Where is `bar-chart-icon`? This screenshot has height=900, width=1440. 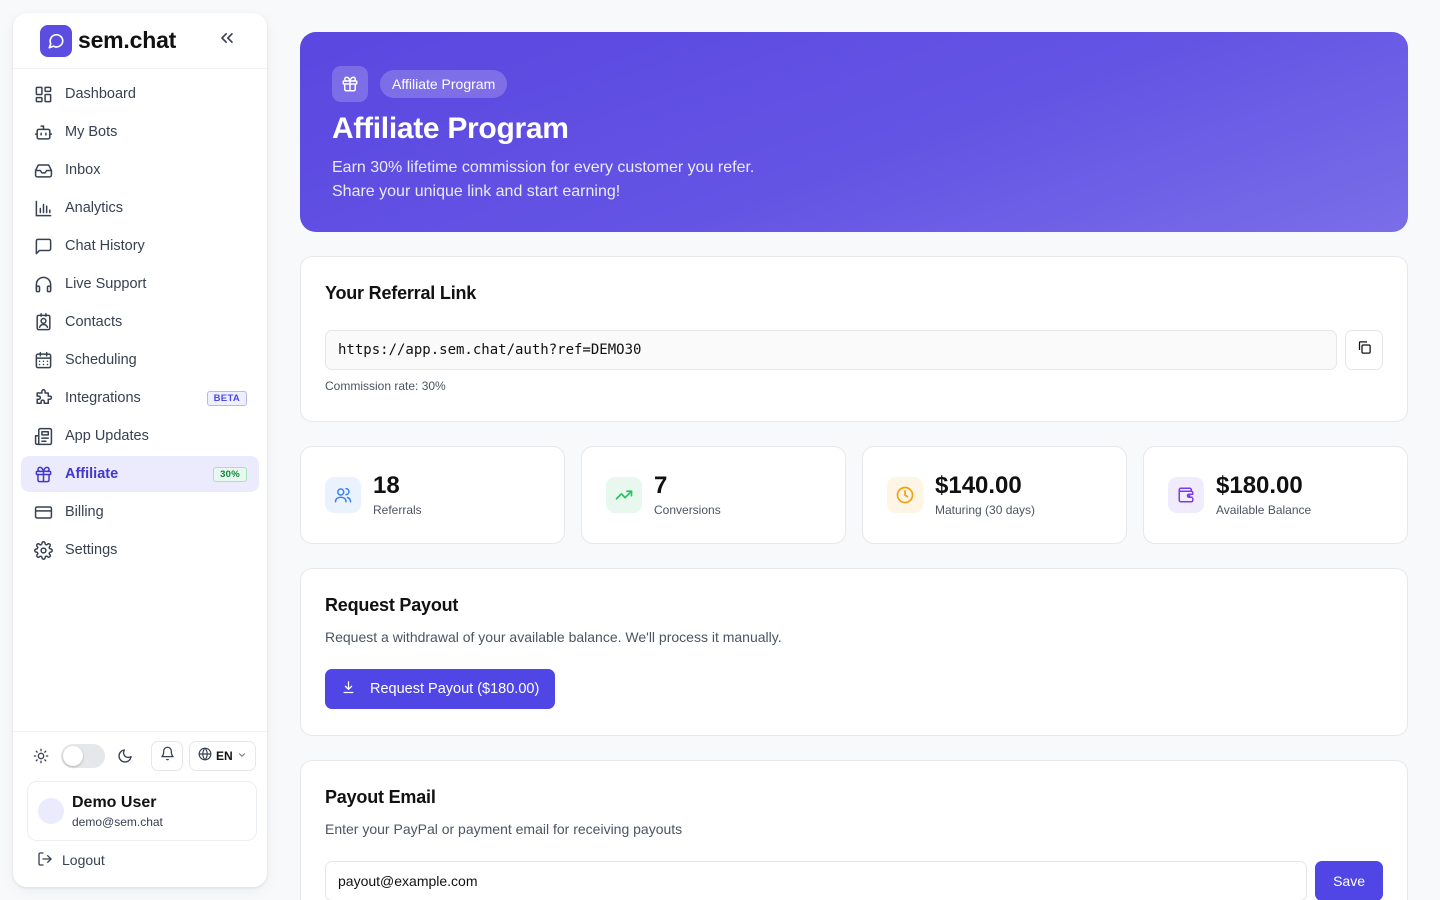 bar-chart-icon is located at coordinates (43, 208).